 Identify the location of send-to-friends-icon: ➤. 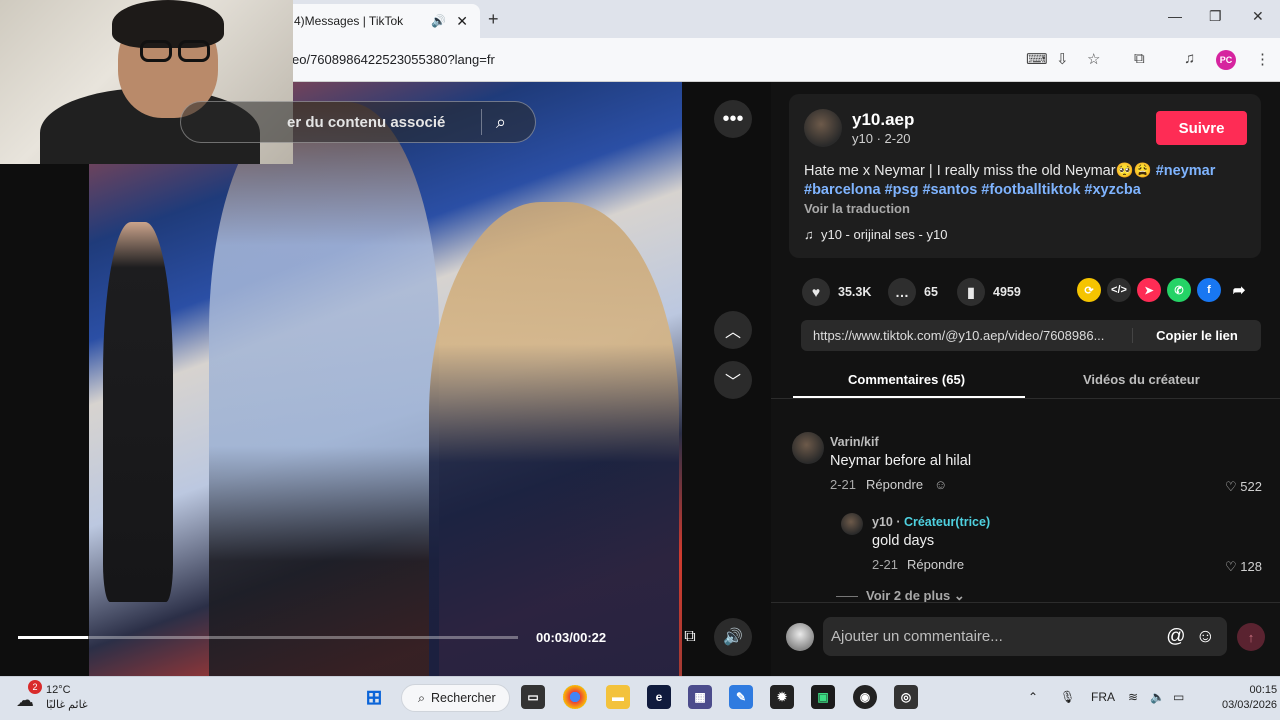
(1149, 290).